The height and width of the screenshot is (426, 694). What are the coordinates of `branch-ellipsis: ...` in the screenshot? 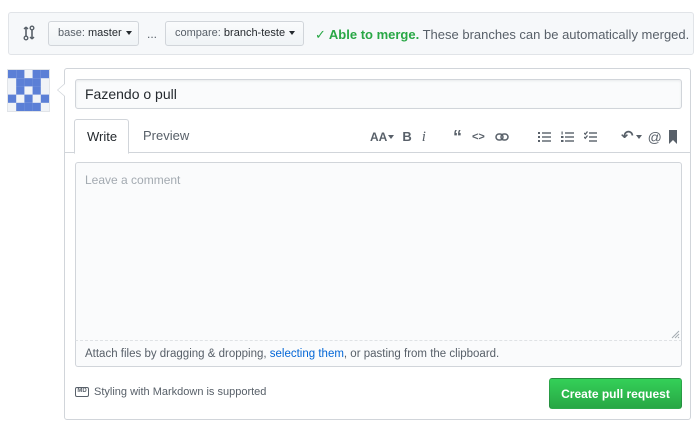 It's located at (152, 34).